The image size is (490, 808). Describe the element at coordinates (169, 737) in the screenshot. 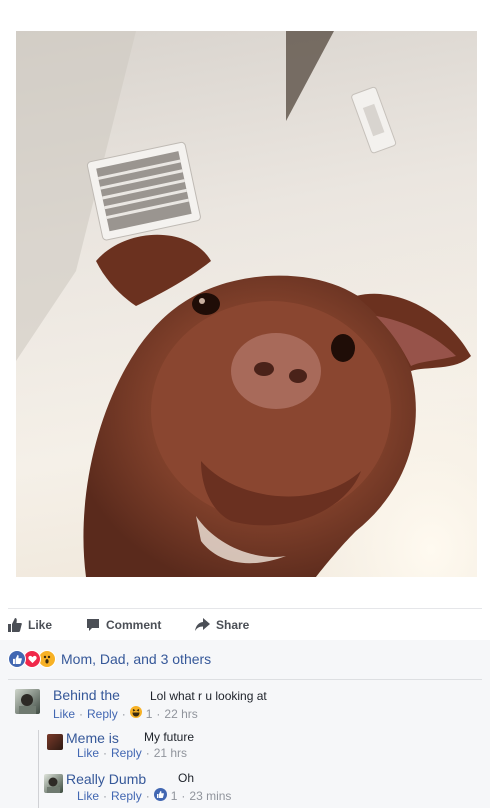

I see `reply-text: My future` at that location.